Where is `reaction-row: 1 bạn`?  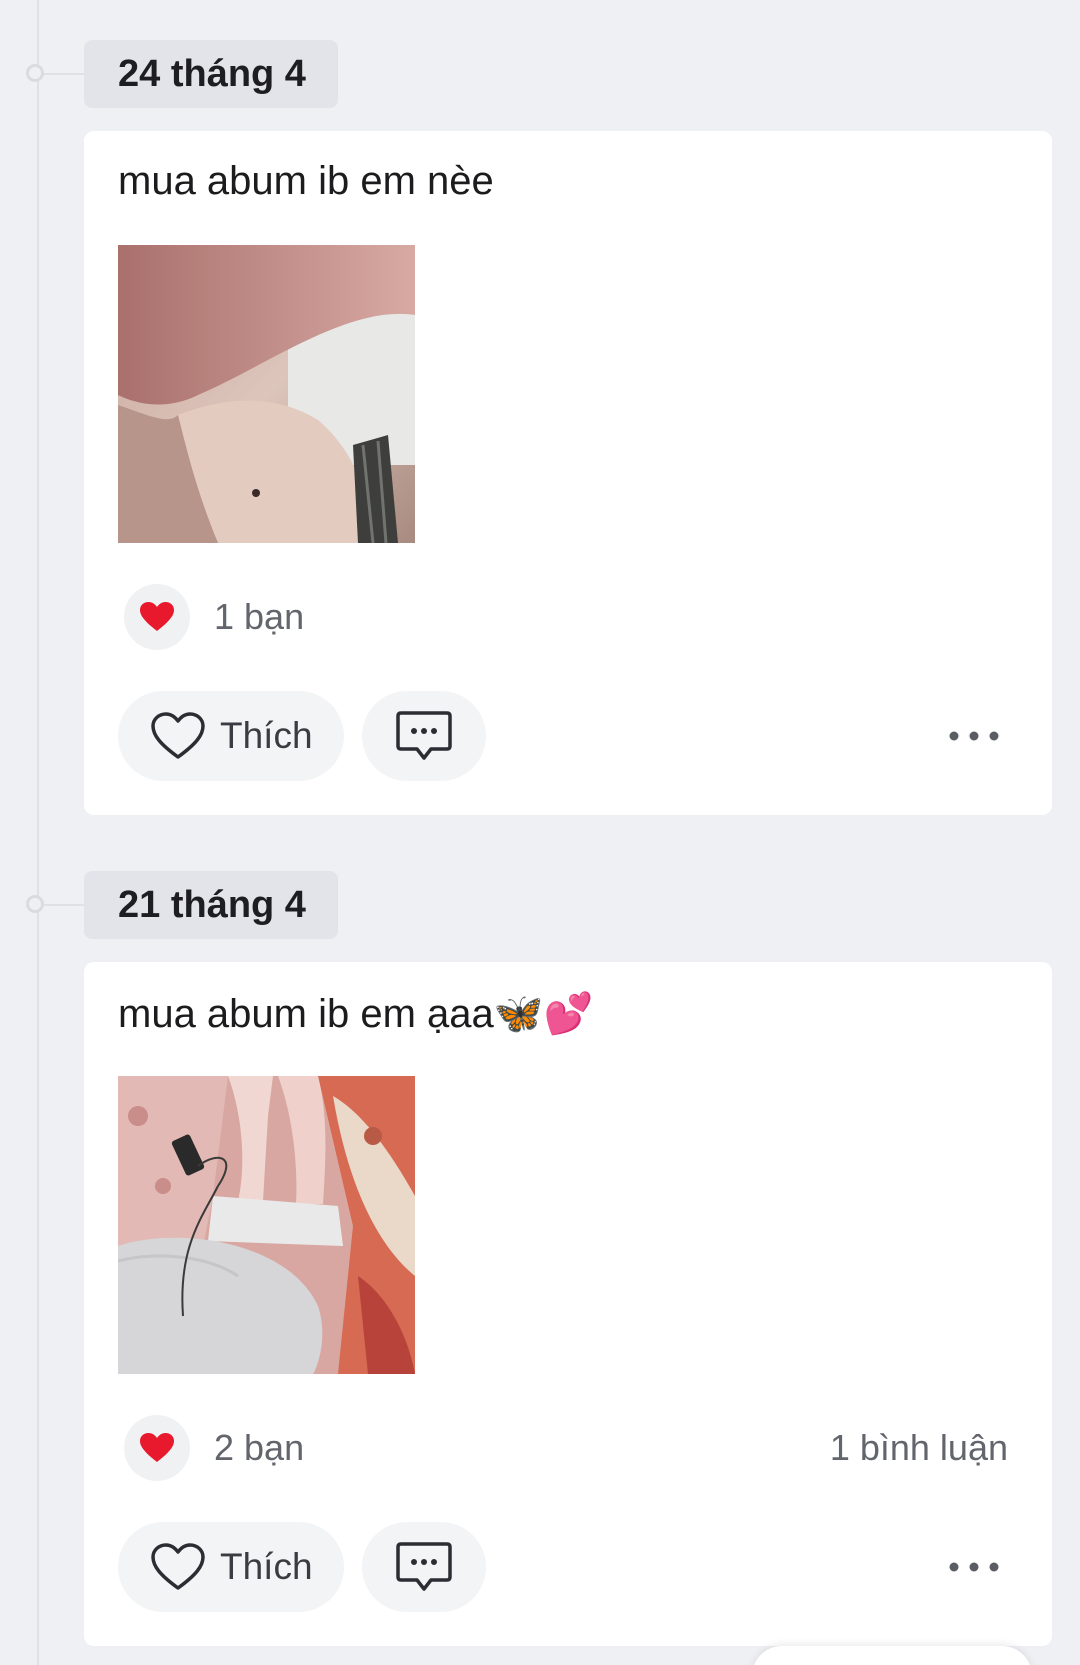
reaction-row: 1 bạn is located at coordinates (566, 617).